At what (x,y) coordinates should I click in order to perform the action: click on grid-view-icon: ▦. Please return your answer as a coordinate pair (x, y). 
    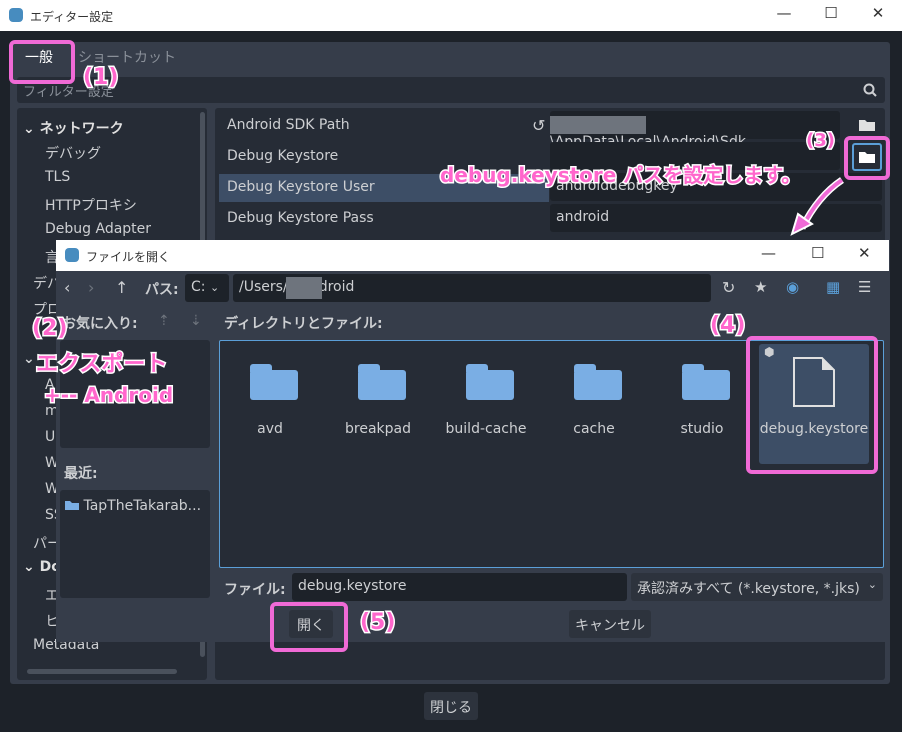
    Looking at the image, I should click on (833, 287).